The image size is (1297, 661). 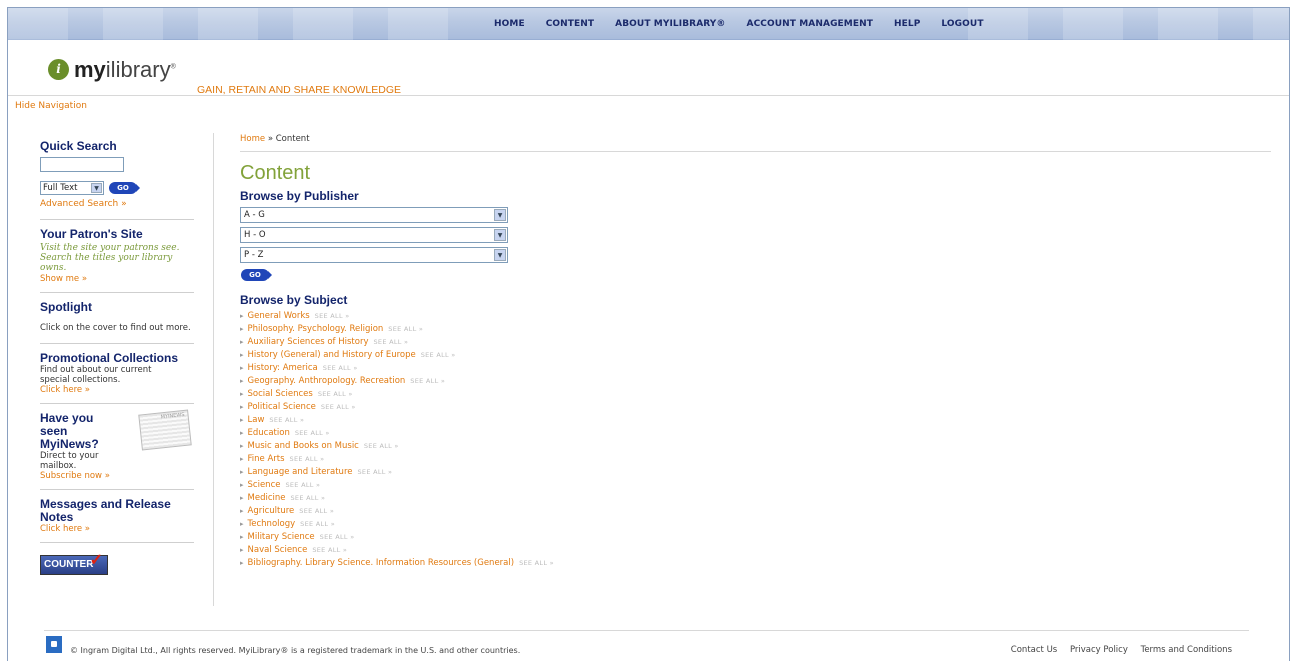 What do you see at coordinates (1099, 650) in the screenshot?
I see `privacy-policy-link: Privacy Policy` at bounding box center [1099, 650].